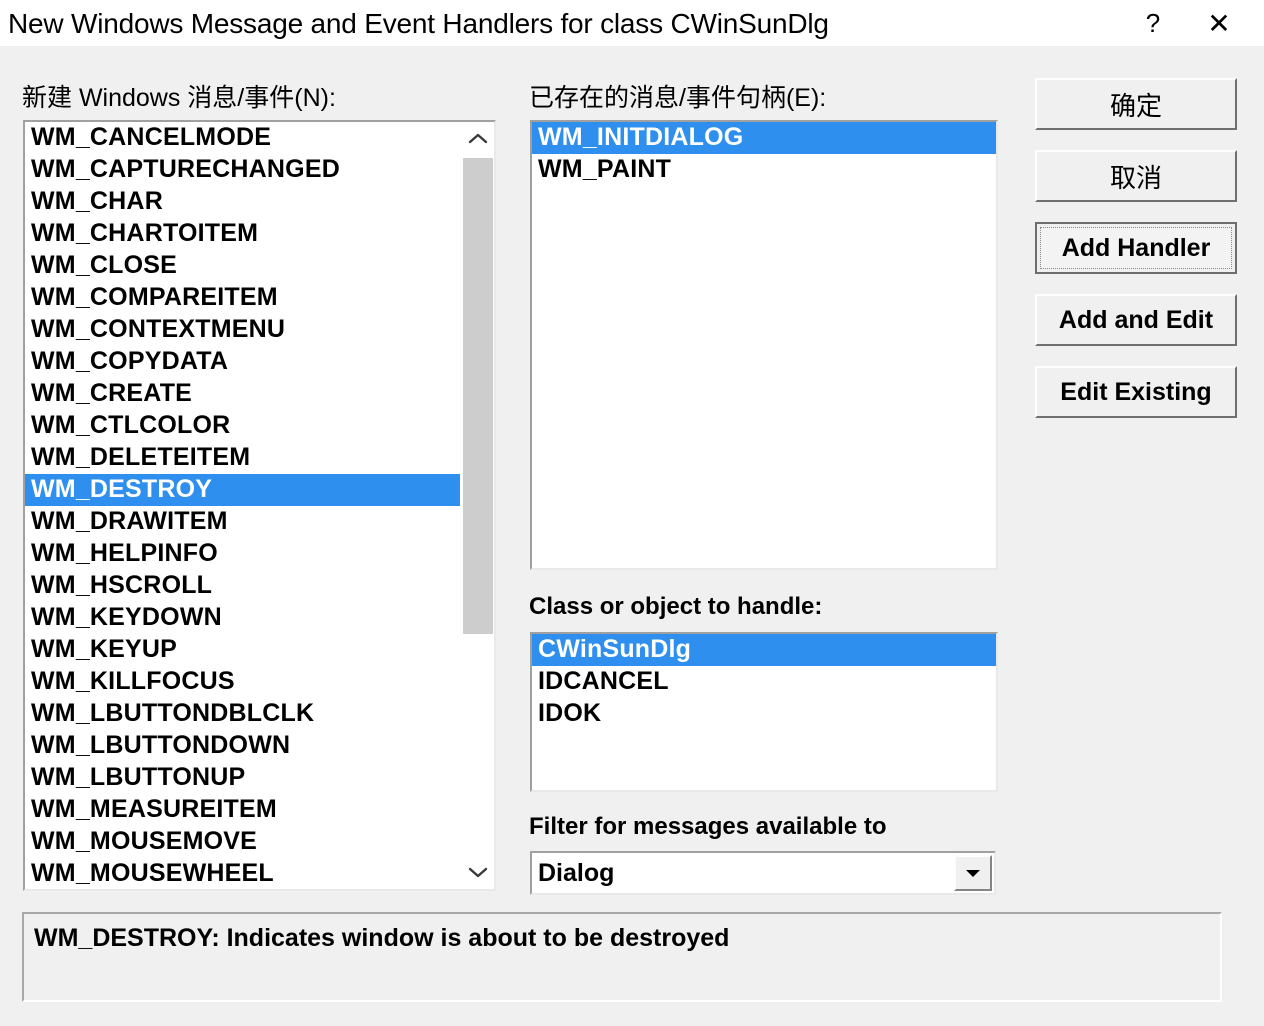 Image resolution: width=1264 pixels, height=1026 pixels. I want to click on new-message-item: WM_LBUTTONDOWN, so click(242, 746).